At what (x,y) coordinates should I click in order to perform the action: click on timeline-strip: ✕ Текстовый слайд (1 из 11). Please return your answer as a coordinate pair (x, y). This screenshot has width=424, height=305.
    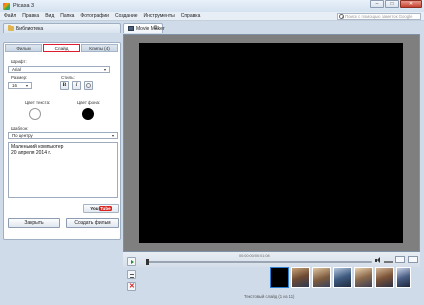
    Looking at the image, I should click on (271, 284).